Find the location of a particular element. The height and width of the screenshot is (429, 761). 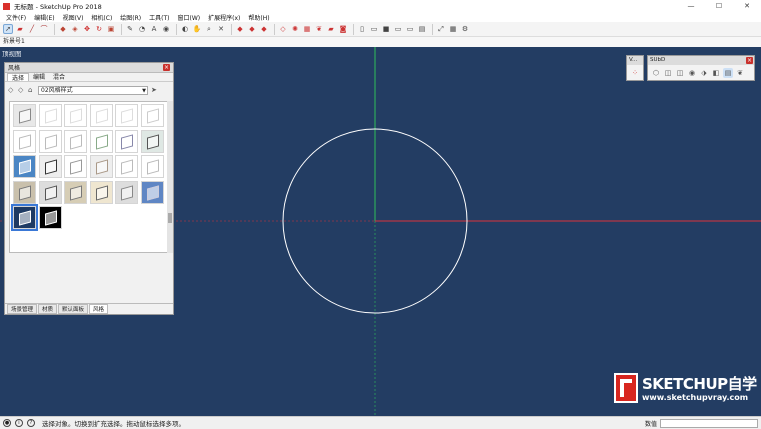

paint-icon: ❦ is located at coordinates (319, 29).